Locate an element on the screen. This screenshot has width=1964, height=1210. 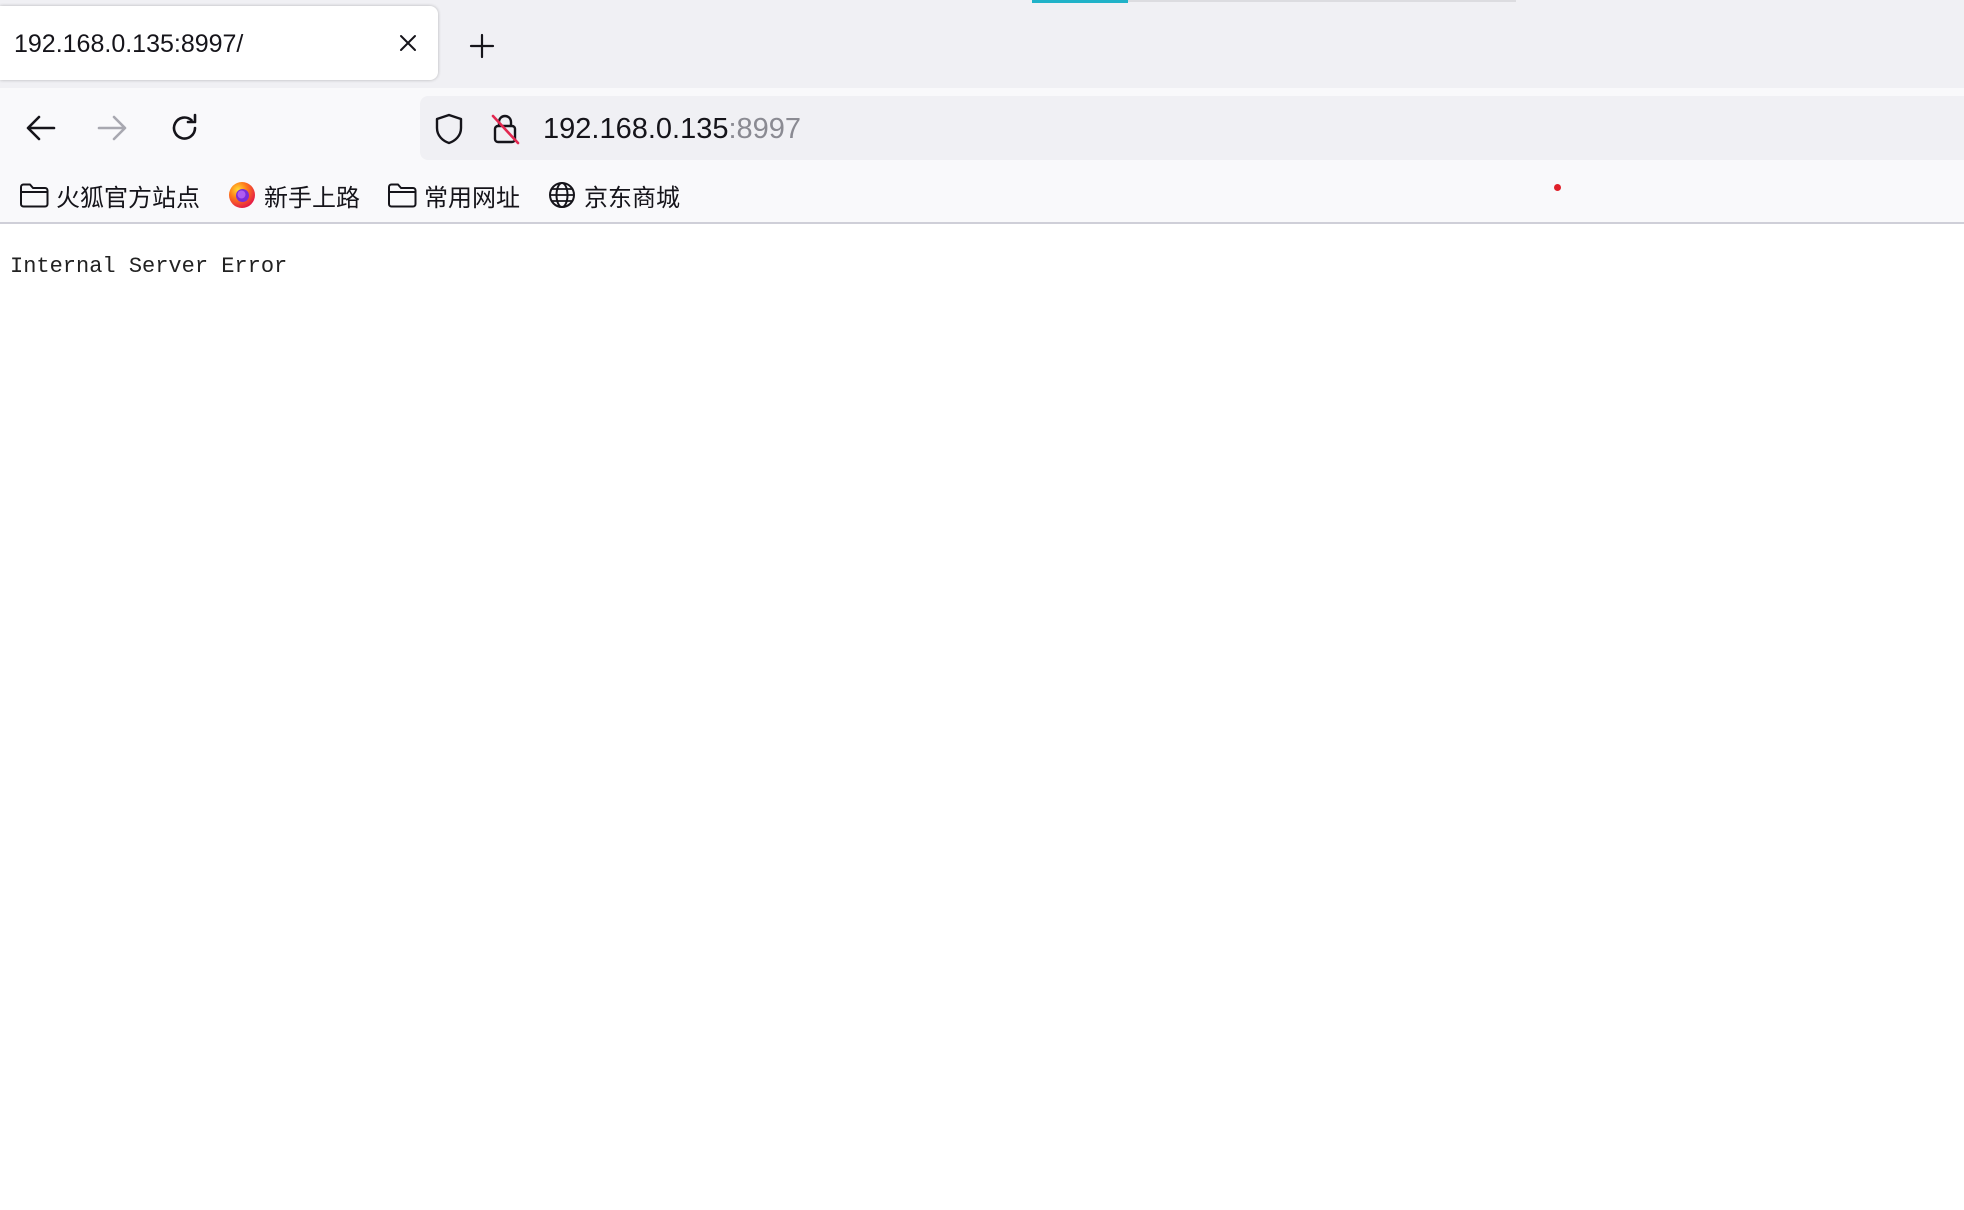
bookmark-item: 常用网址 is located at coordinates (453, 195).